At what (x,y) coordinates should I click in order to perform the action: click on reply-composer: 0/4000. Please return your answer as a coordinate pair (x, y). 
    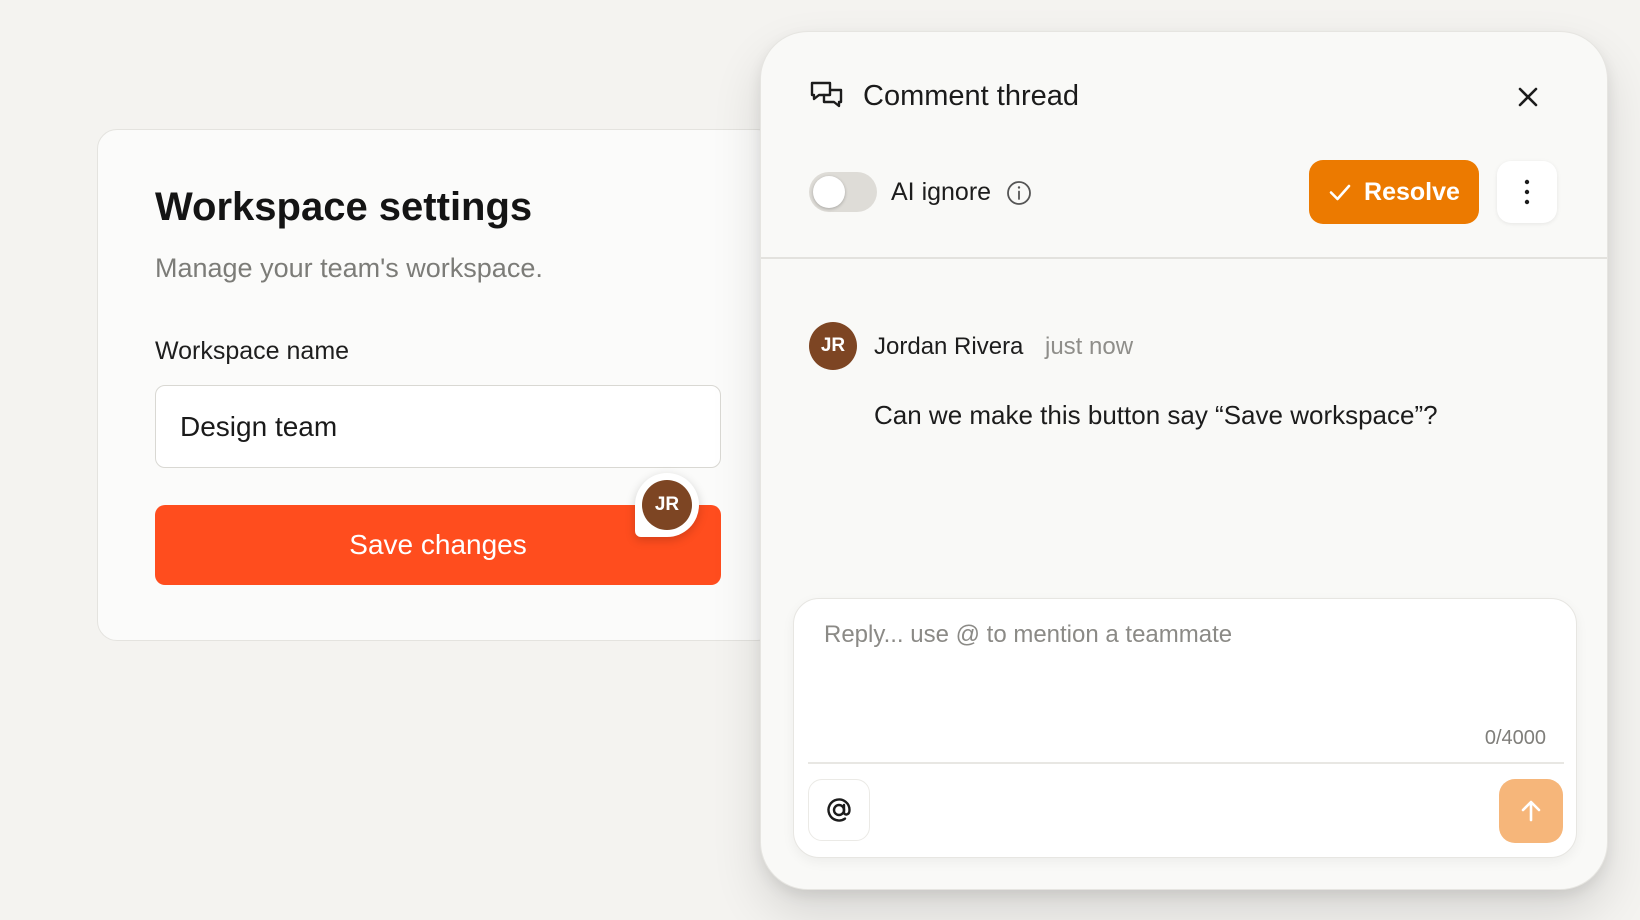
    Looking at the image, I should click on (1185, 728).